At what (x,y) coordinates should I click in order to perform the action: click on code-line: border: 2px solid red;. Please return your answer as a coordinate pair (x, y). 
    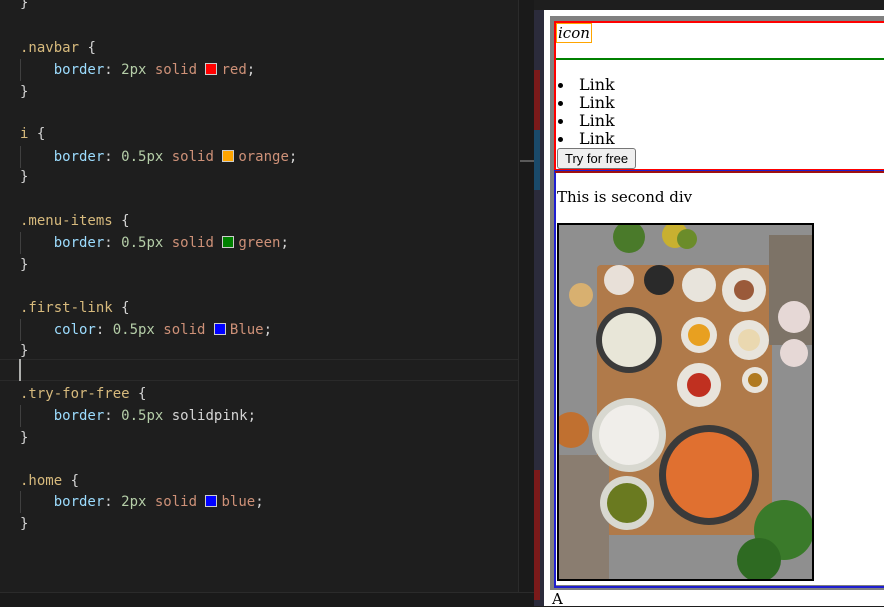
    Looking at the image, I should click on (138, 70).